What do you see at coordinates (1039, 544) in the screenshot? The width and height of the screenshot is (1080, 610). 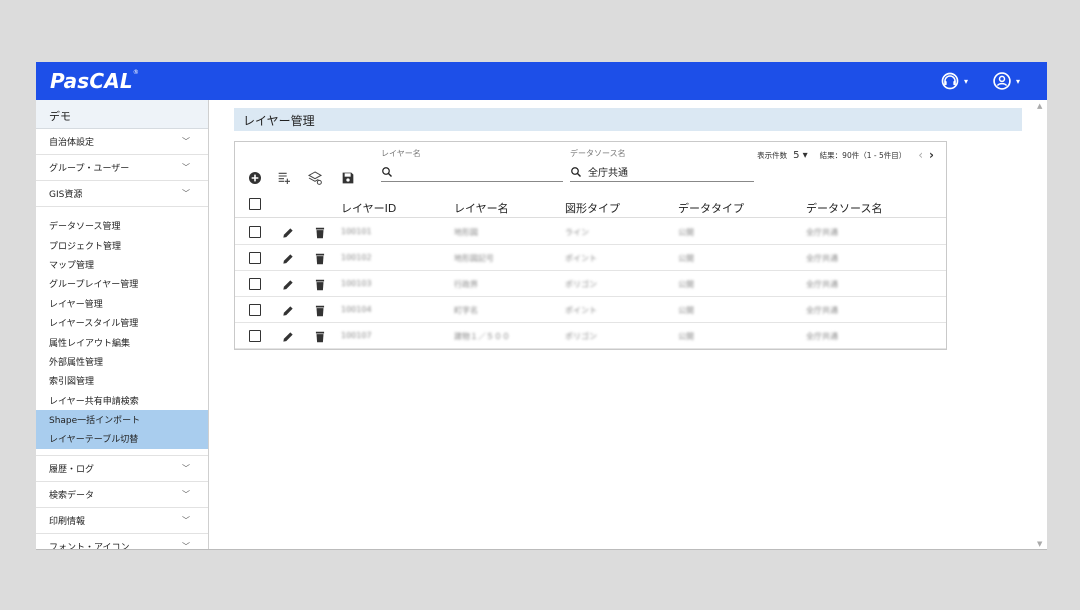 I see `scroll-down-arrow: ▼` at bounding box center [1039, 544].